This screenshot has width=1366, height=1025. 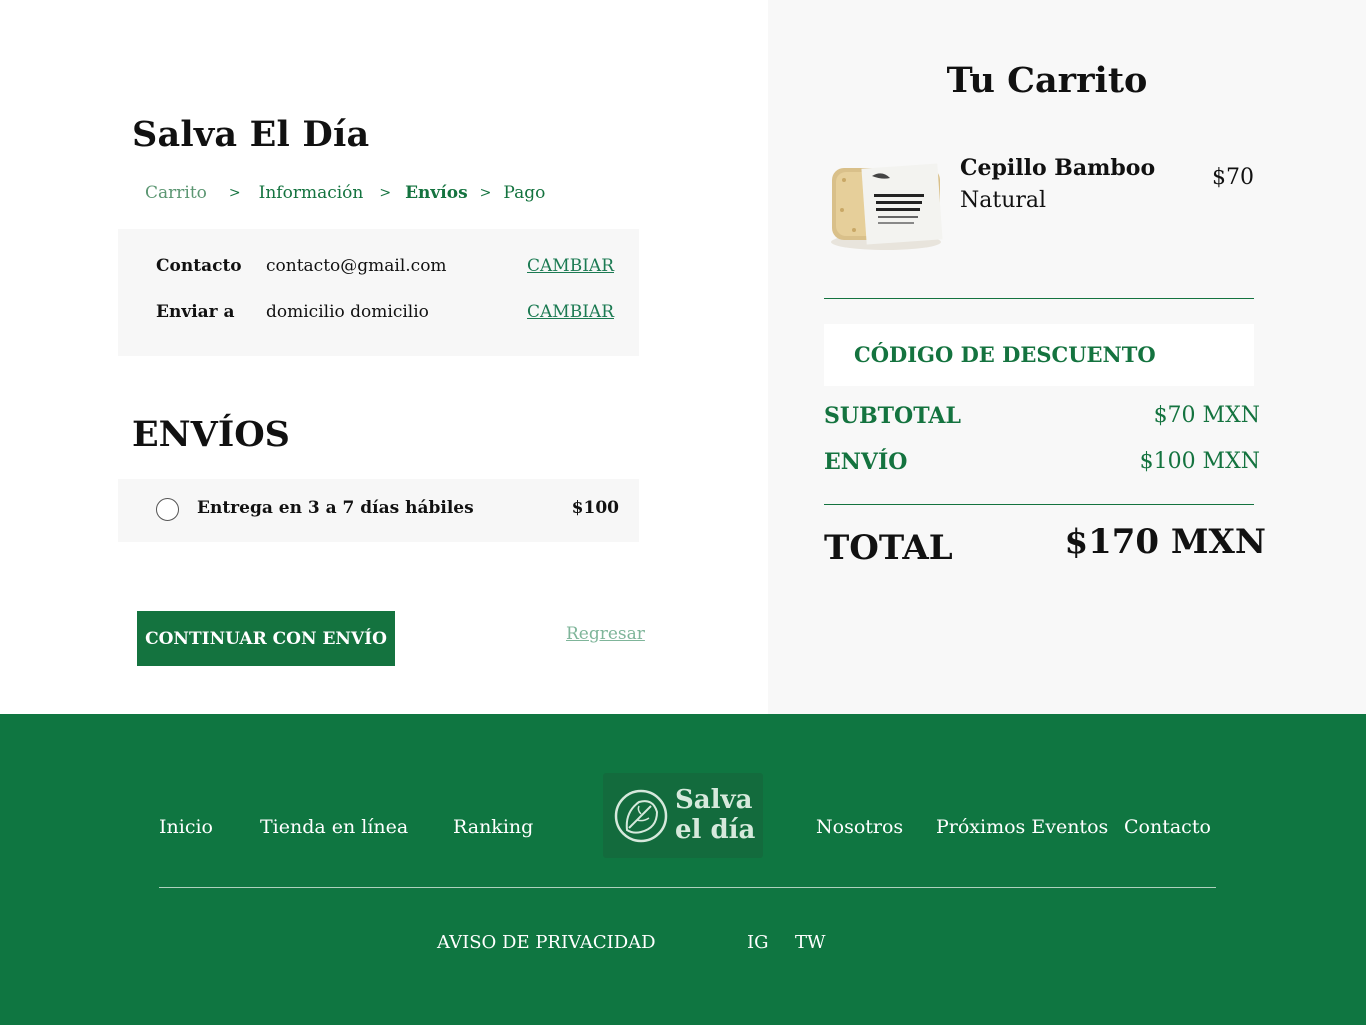 What do you see at coordinates (436, 193) in the screenshot?
I see `breadcrumb-shipping: Envíos` at bounding box center [436, 193].